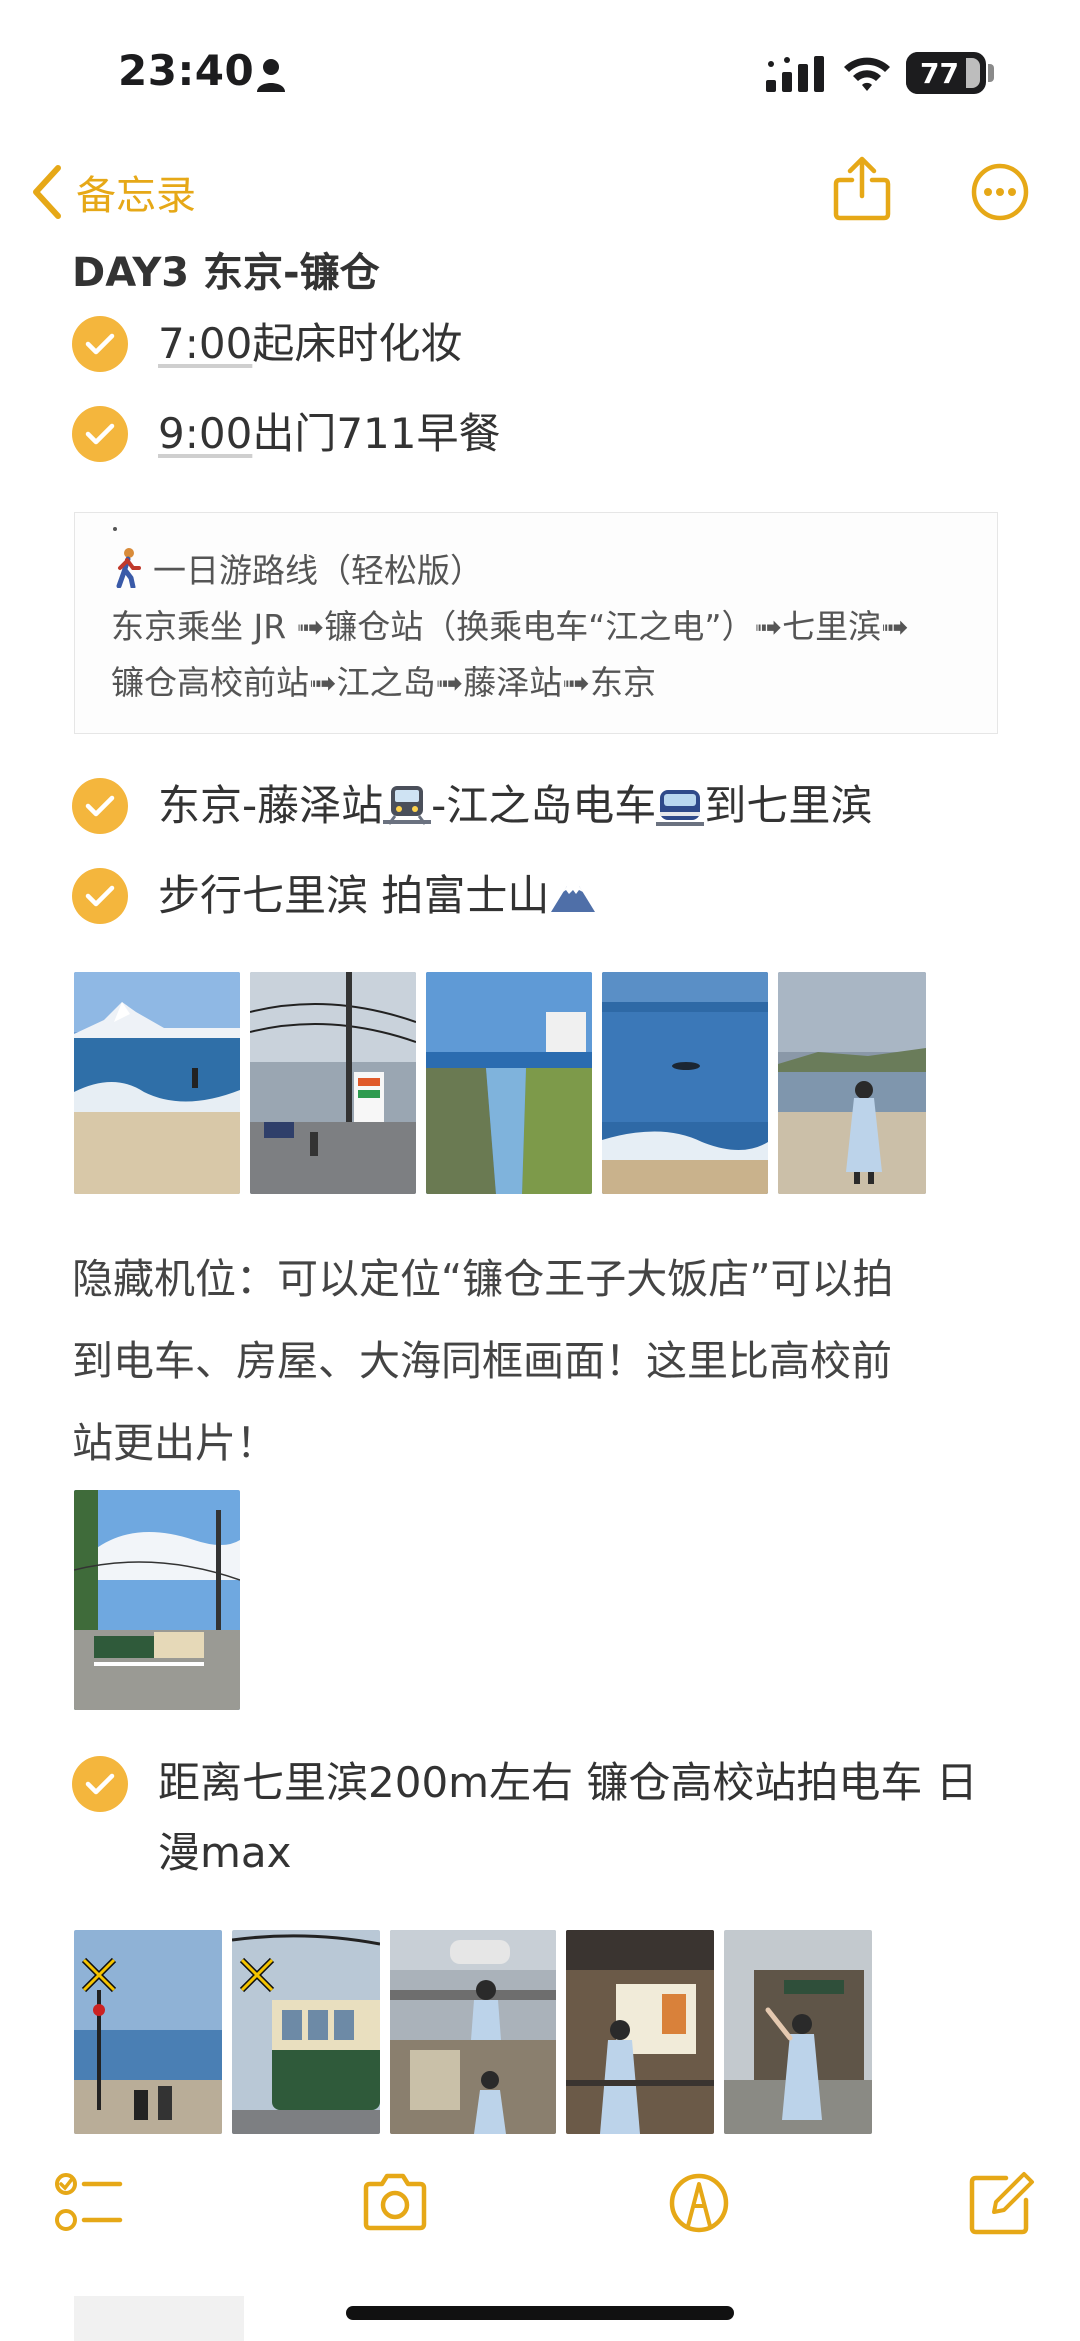  I want to click on photo-girl-station, so click(473, 2032).